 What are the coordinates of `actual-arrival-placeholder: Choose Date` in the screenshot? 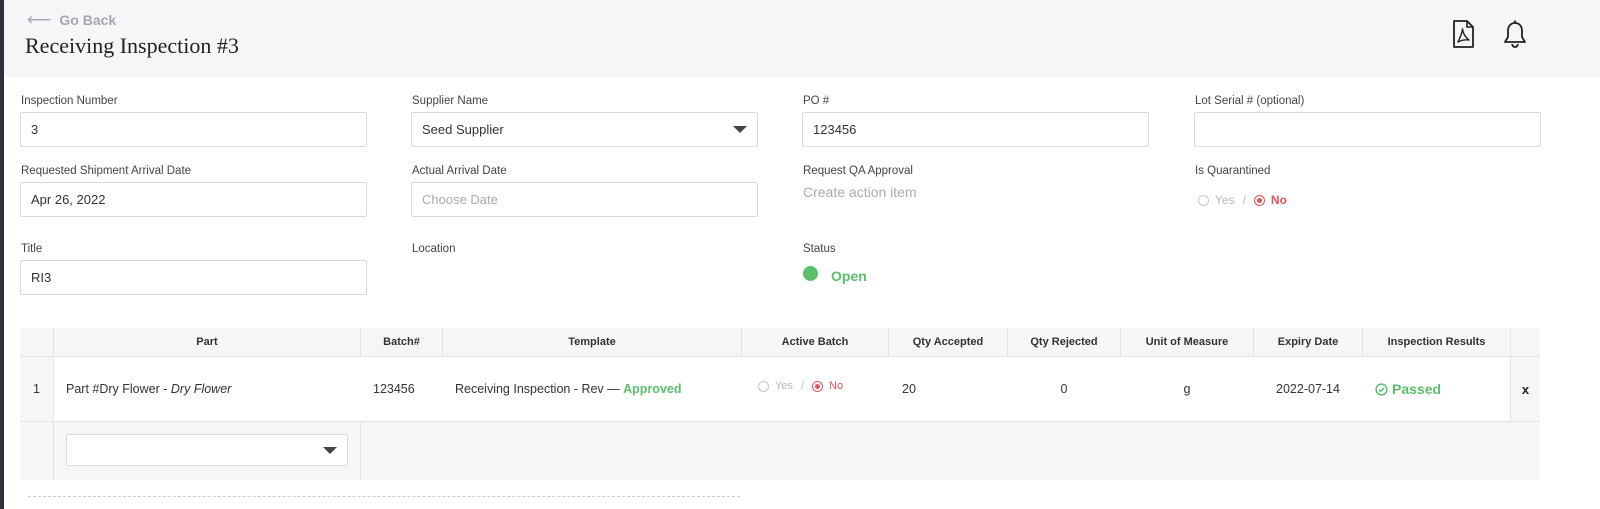 It's located at (460, 199).